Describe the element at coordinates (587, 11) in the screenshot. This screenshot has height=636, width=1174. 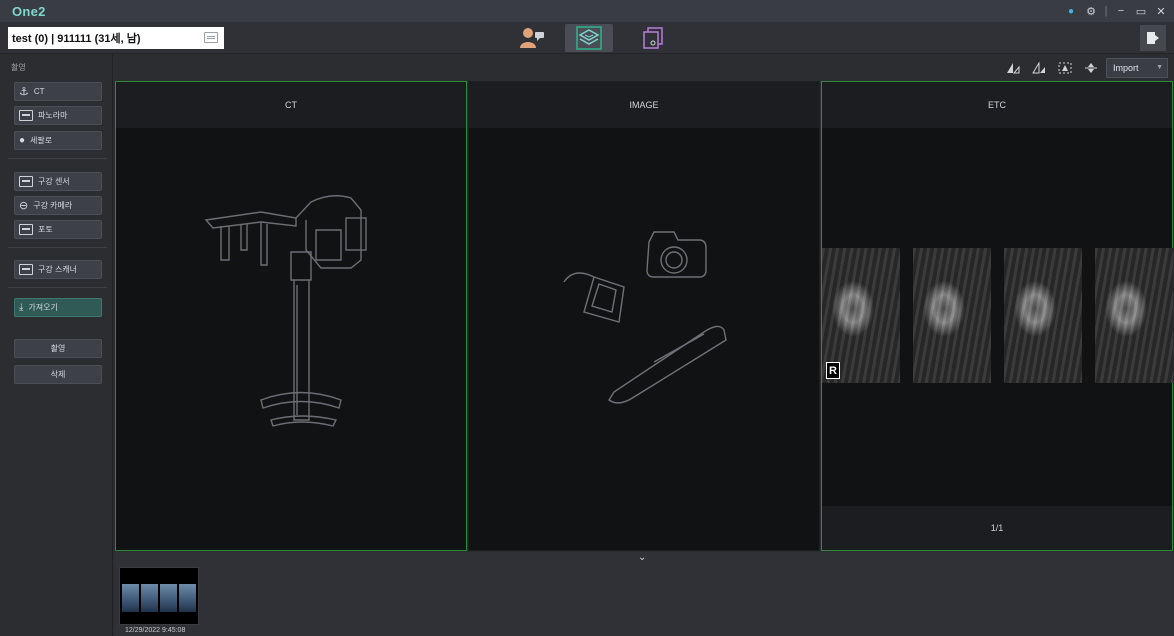
I see `title-bar: One2 ● ⚙ | − ▭ ✕` at that location.